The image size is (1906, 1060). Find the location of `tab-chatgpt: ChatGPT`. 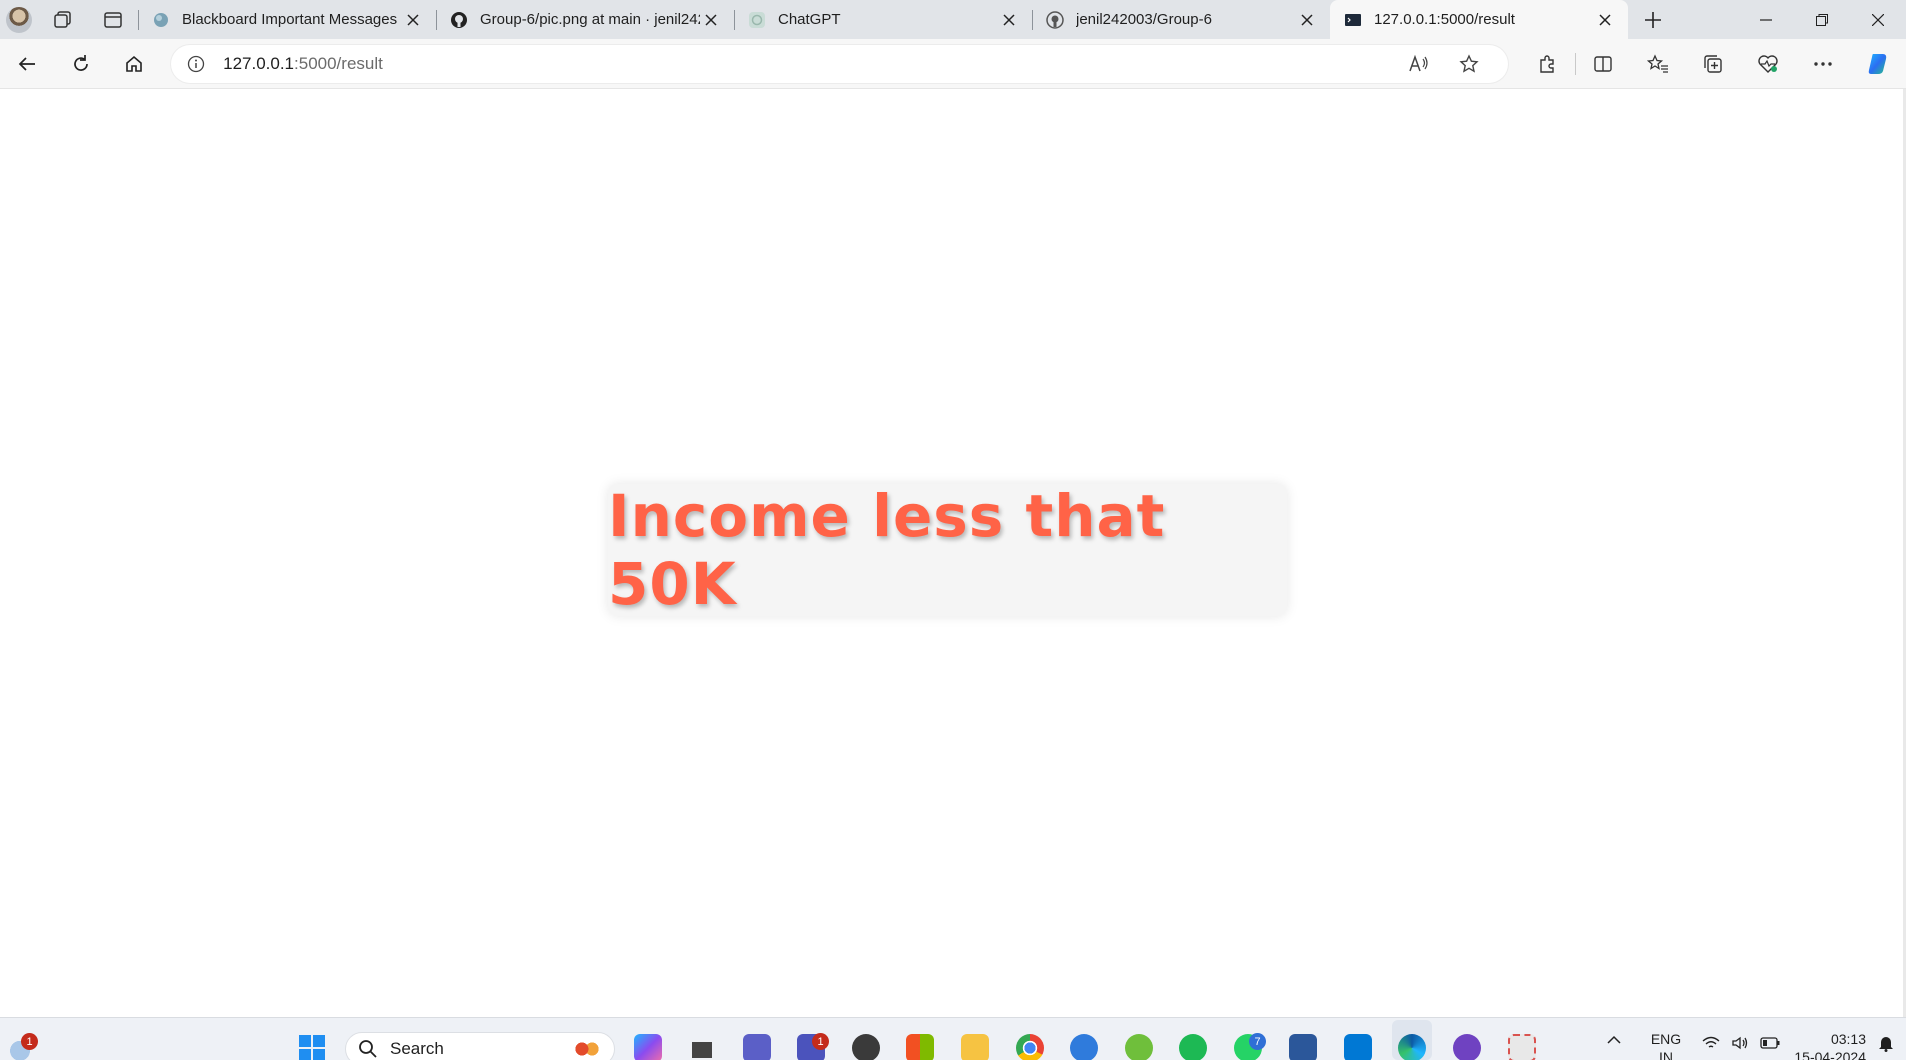

tab-chatgpt: ChatGPT is located at coordinates (883, 19).